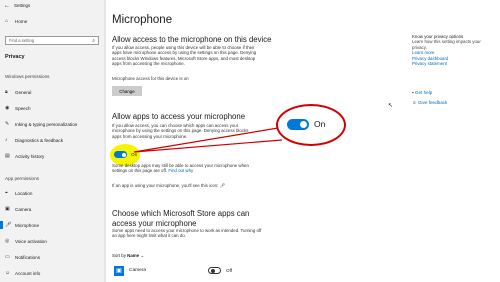  I want to click on sidebar-item-label: Speech, so click(23, 108).